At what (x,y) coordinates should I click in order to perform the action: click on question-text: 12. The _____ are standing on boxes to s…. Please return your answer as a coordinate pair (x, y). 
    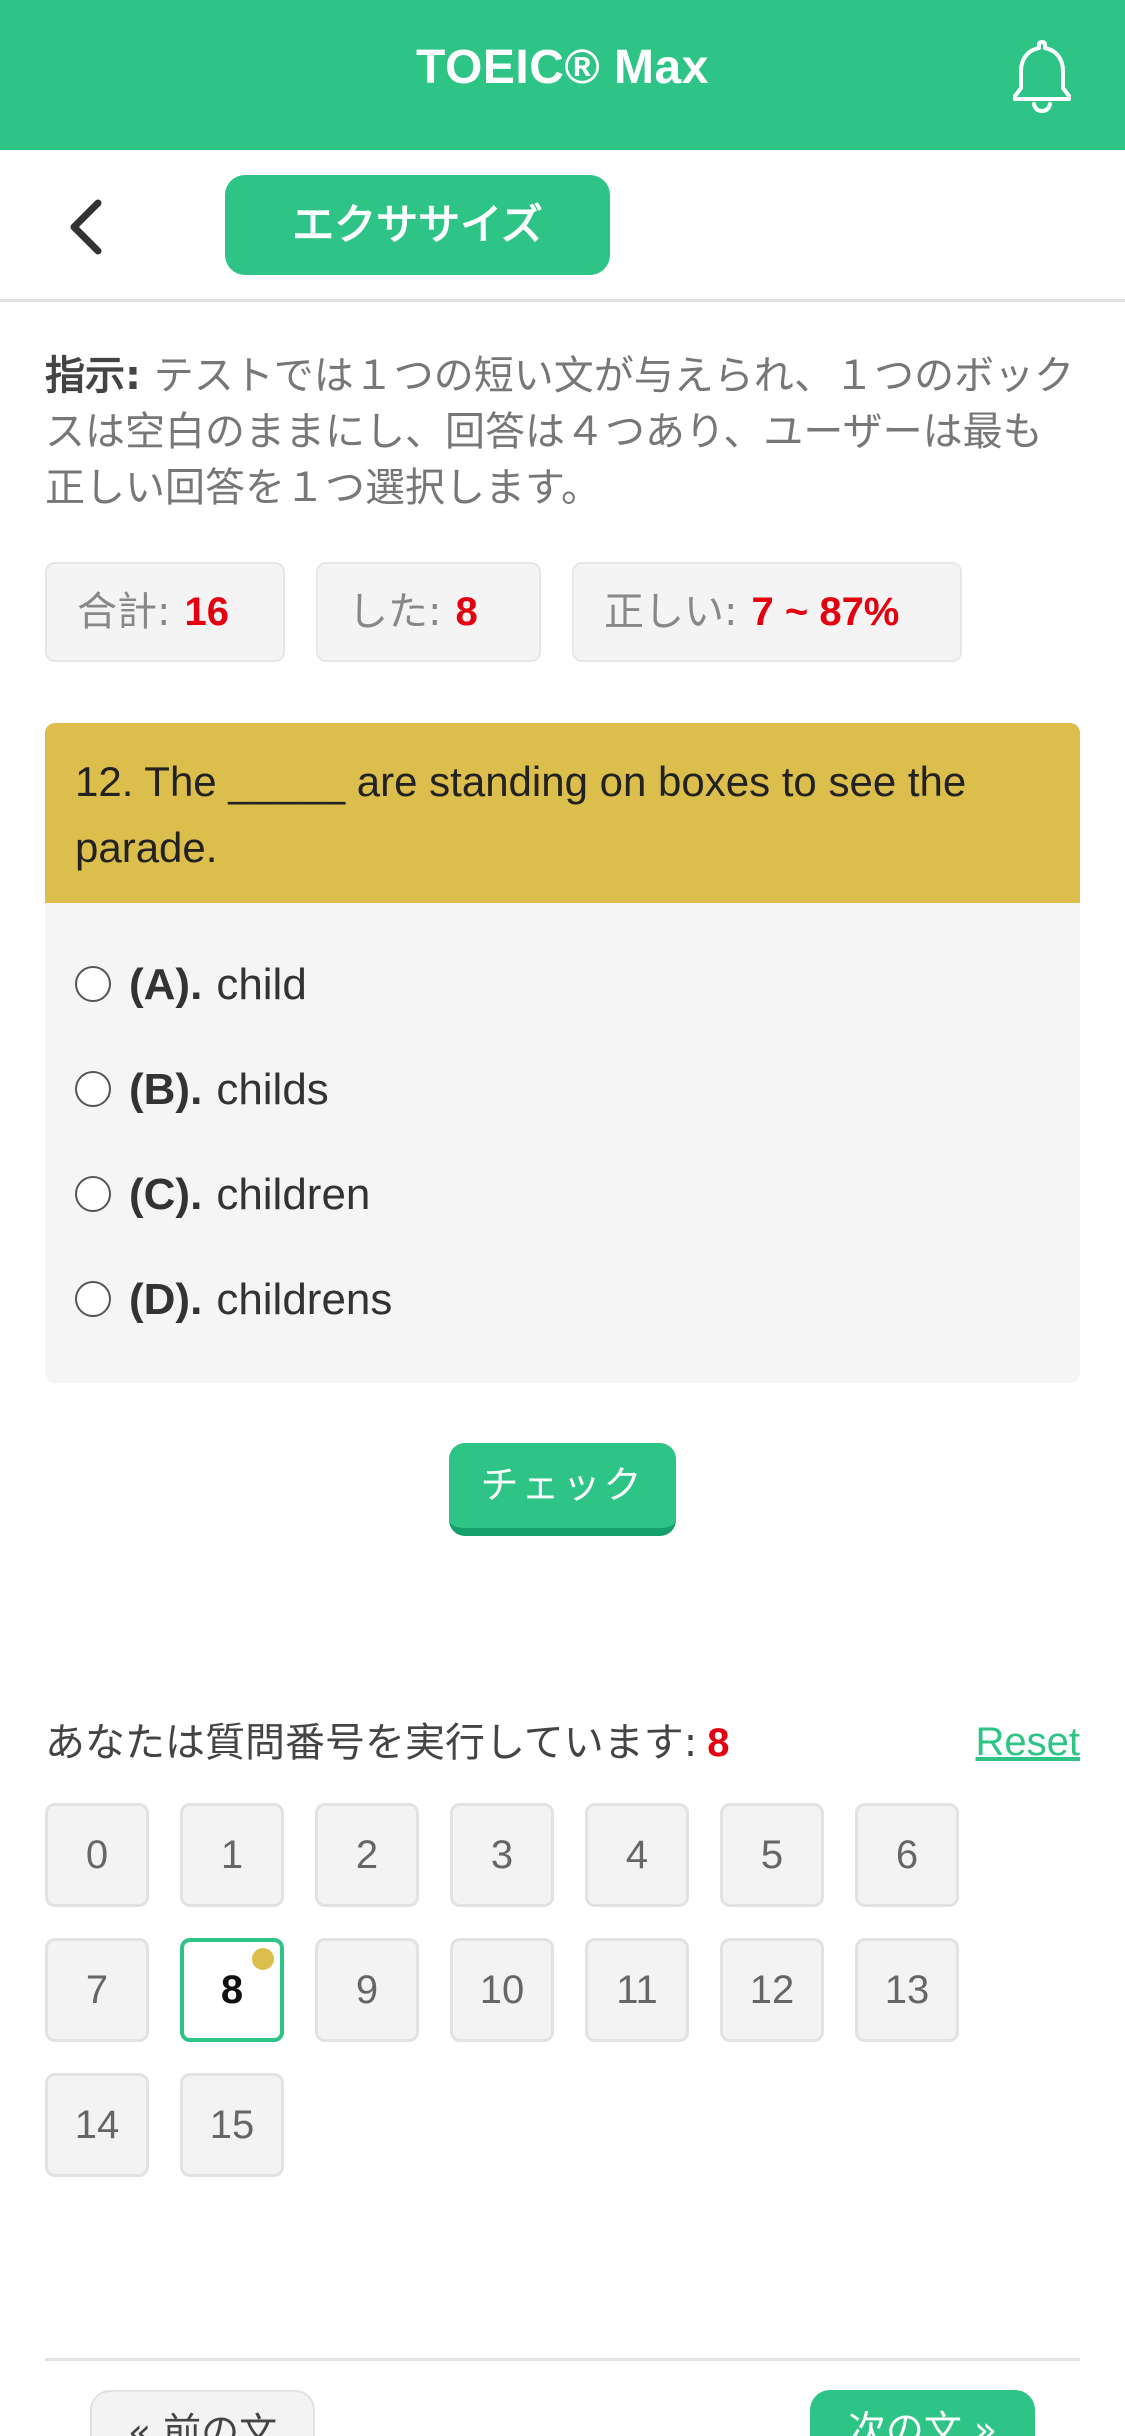
    Looking at the image, I should click on (562, 813).